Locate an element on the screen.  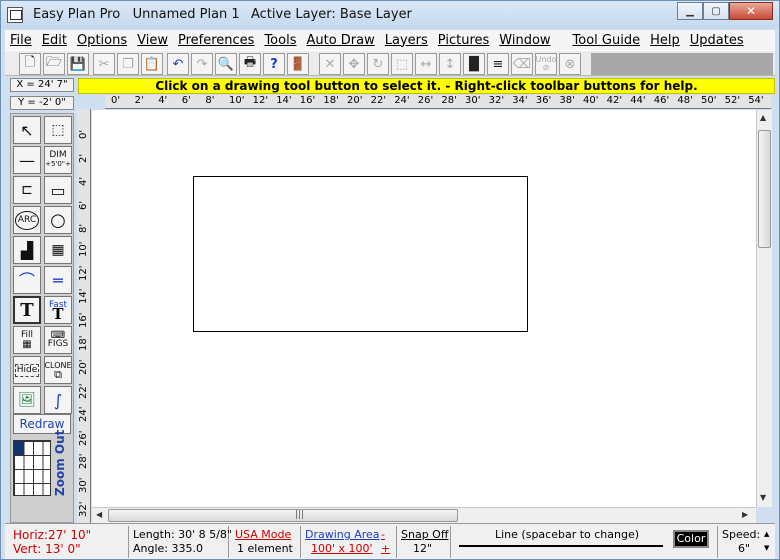
zoom-magnifier-icon: 🔍 is located at coordinates (226, 64).